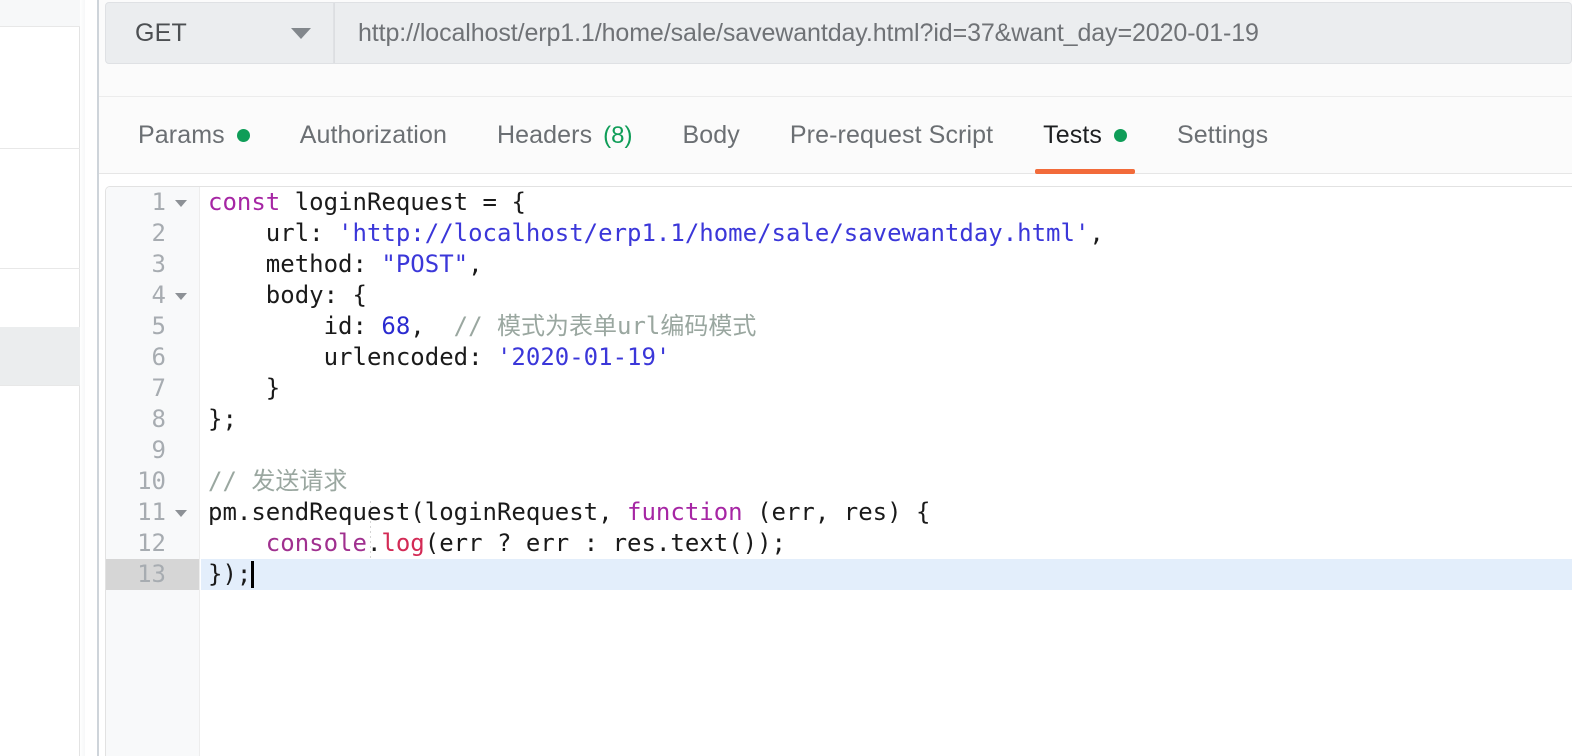 Image resolution: width=1572 pixels, height=756 pixels. I want to click on editor-gutter: 1 2 3 4 5 6 7 8 9 10 11 12 13, so click(153, 471).